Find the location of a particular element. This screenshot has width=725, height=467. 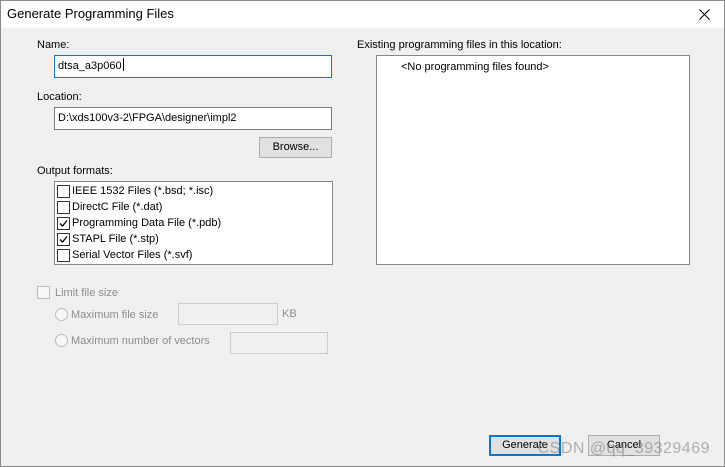

close-icon is located at coordinates (704, 14).